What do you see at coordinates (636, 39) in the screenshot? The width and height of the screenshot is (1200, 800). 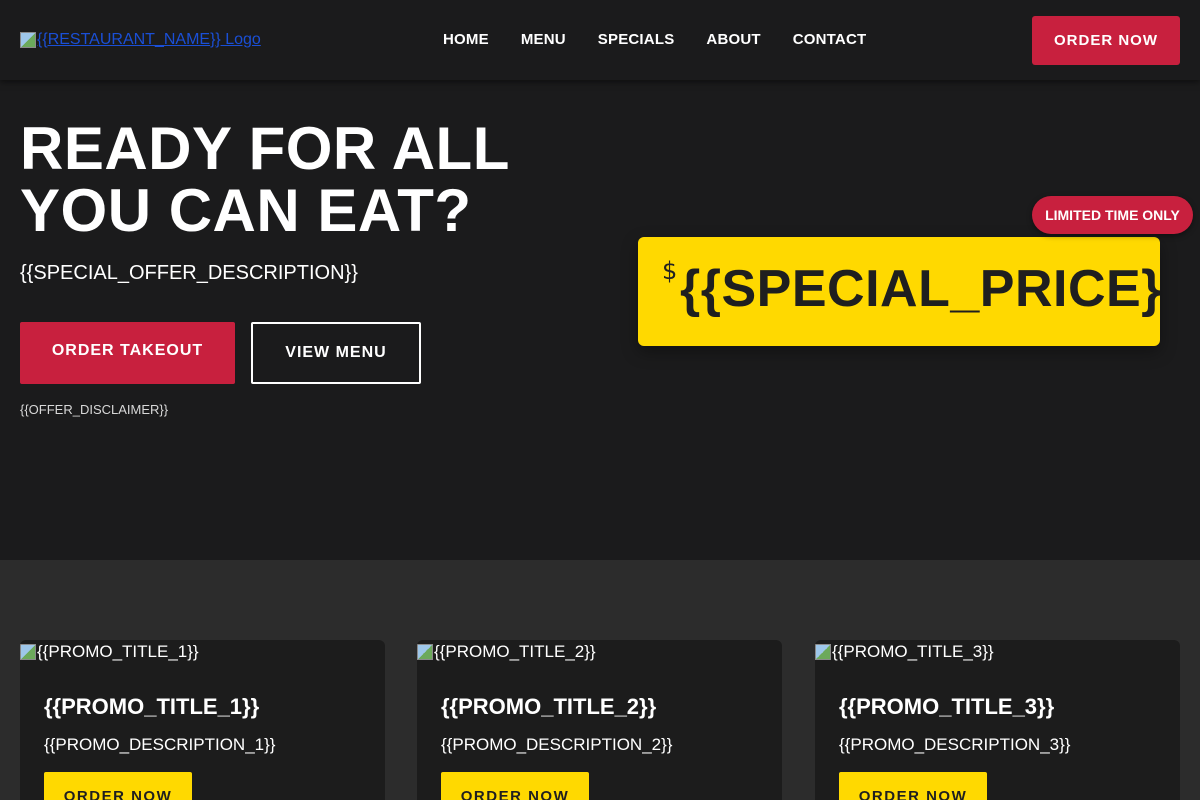 I see `nav-specials: SPECIALS` at bounding box center [636, 39].